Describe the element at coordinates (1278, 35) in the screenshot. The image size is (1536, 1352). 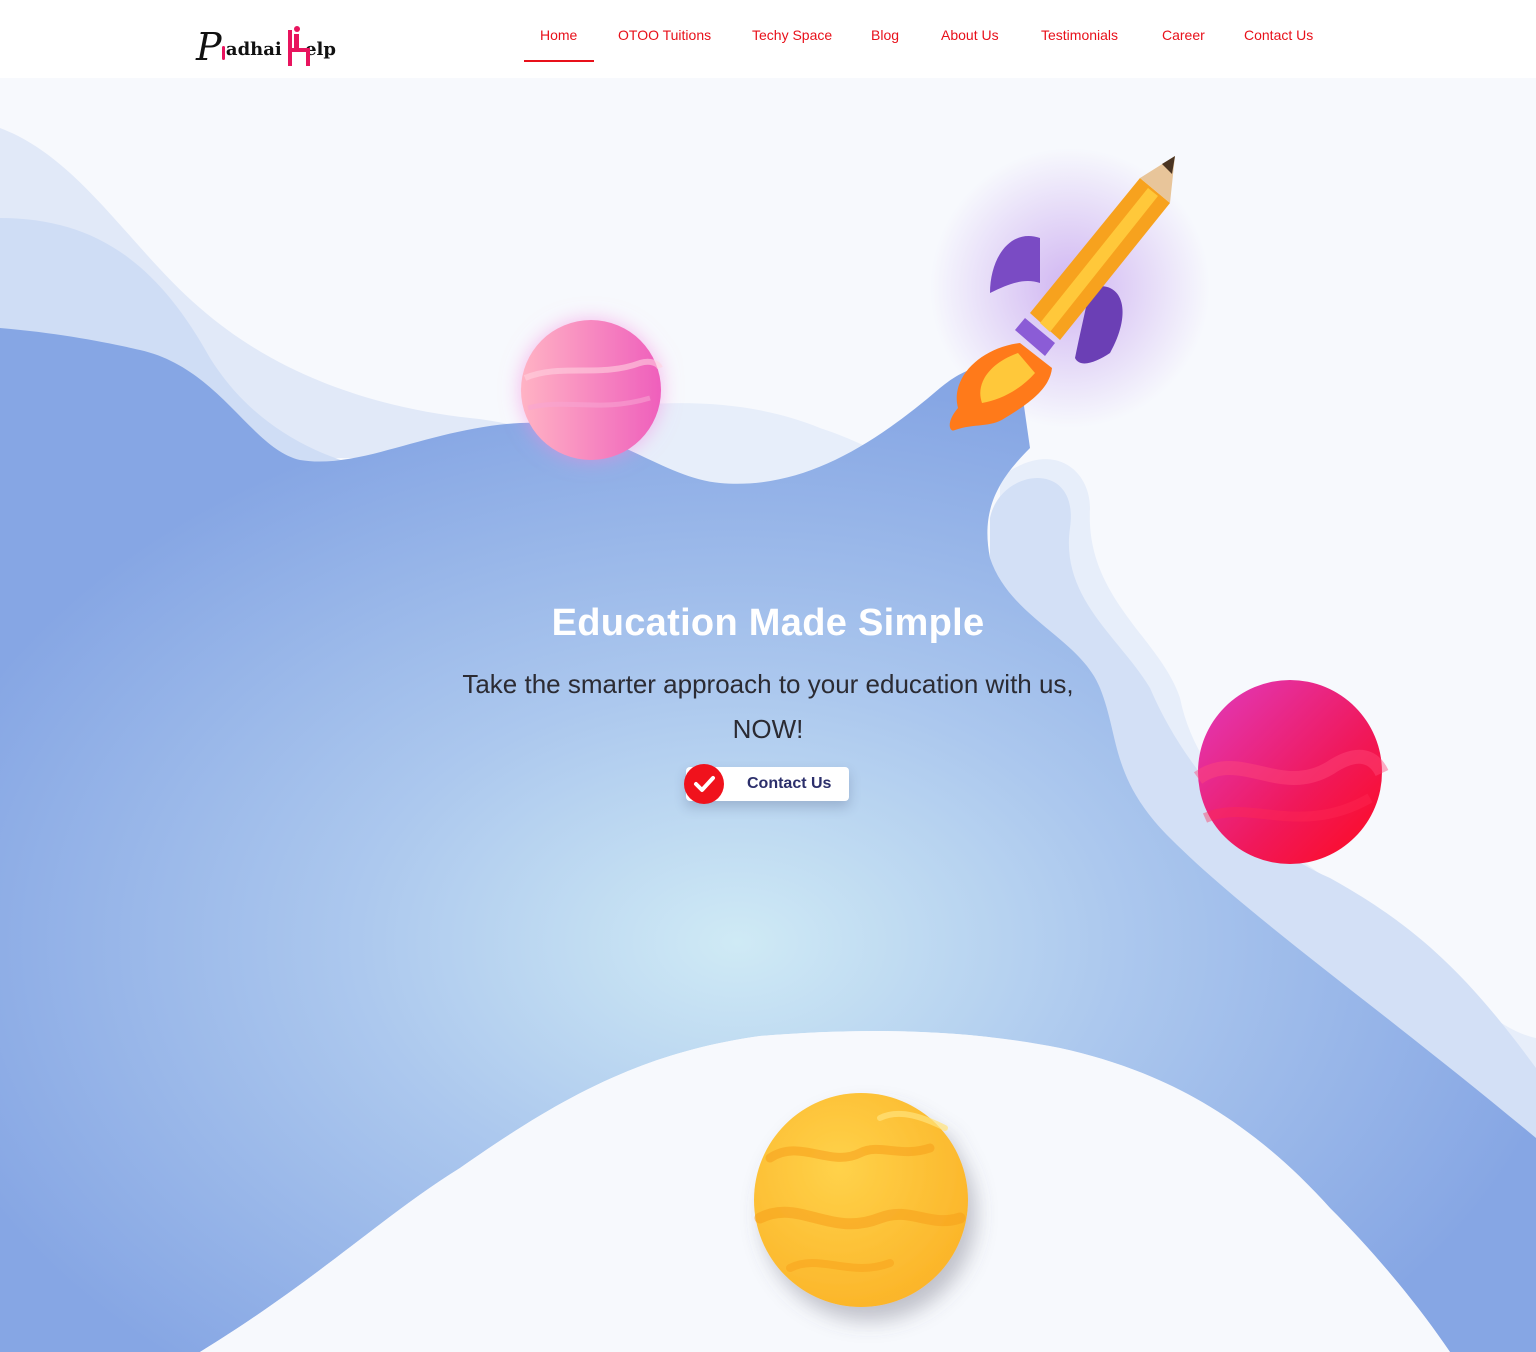
I see `nav-item-contact-us: Contact Us` at that location.